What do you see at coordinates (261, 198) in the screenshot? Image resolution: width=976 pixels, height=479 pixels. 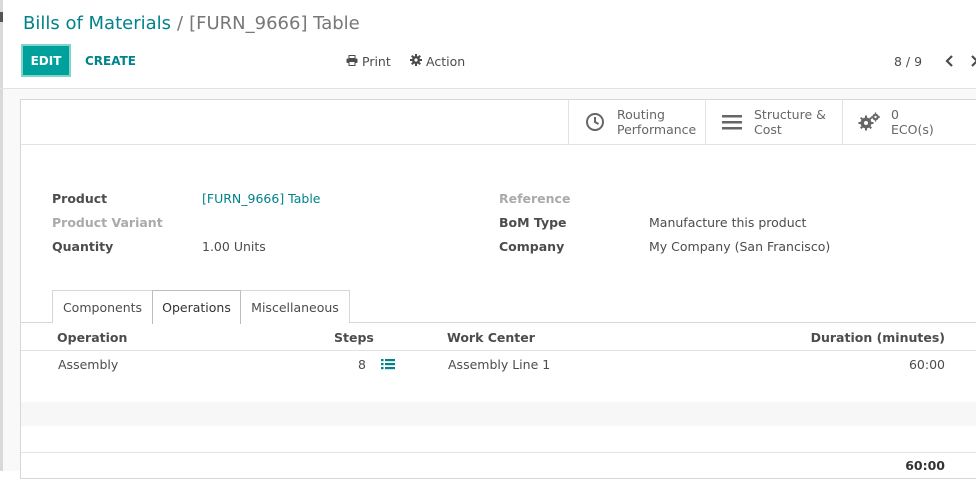 I see `product-link: [FURN_9666] Table` at bounding box center [261, 198].